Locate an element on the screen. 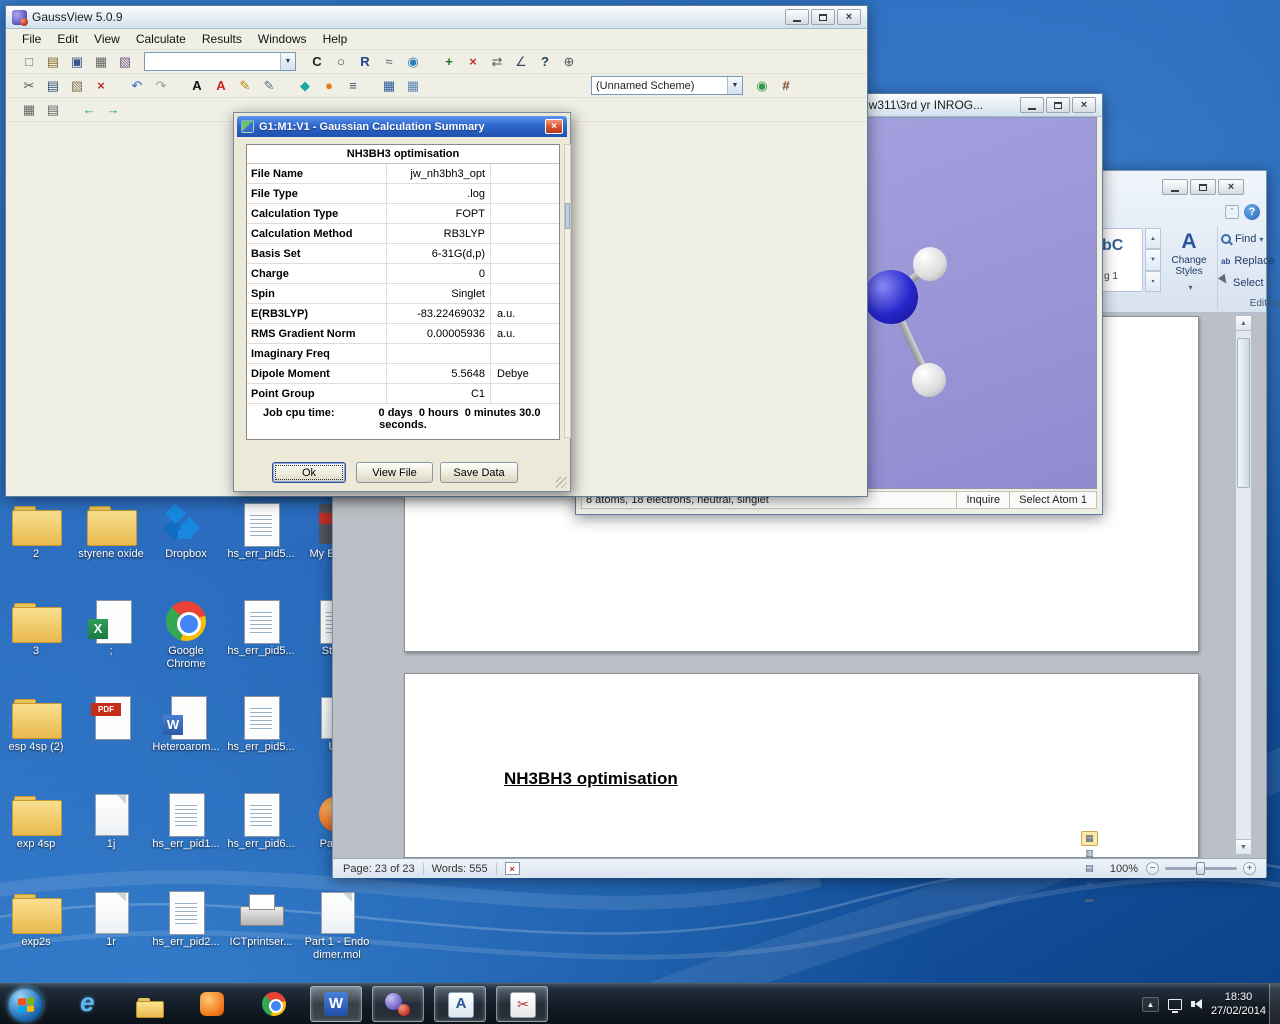 This screenshot has width=1280, height=1024. menu-item: Calculate is located at coordinates (161, 39).